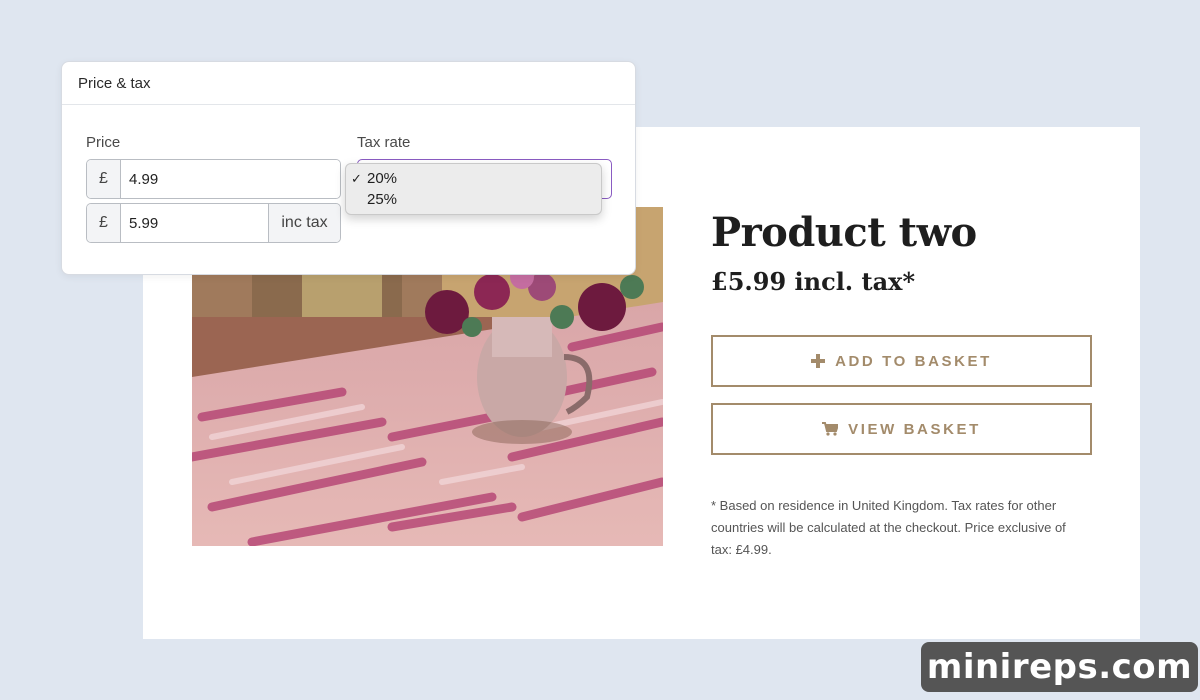 Image resolution: width=1200 pixels, height=700 pixels. I want to click on price-inc-tax-input, so click(194, 223).